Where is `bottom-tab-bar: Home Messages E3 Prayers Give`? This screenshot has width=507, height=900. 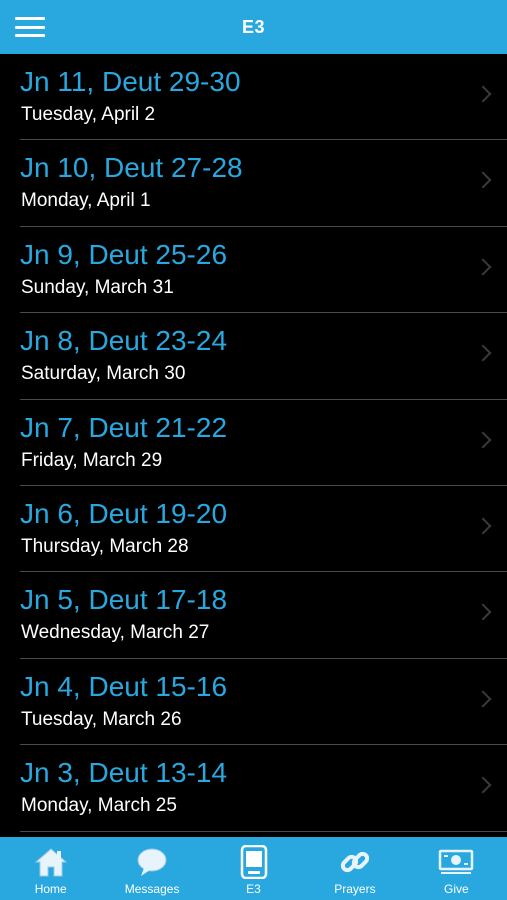
bottom-tab-bar: Home Messages E3 Prayers Give is located at coordinates (253, 868).